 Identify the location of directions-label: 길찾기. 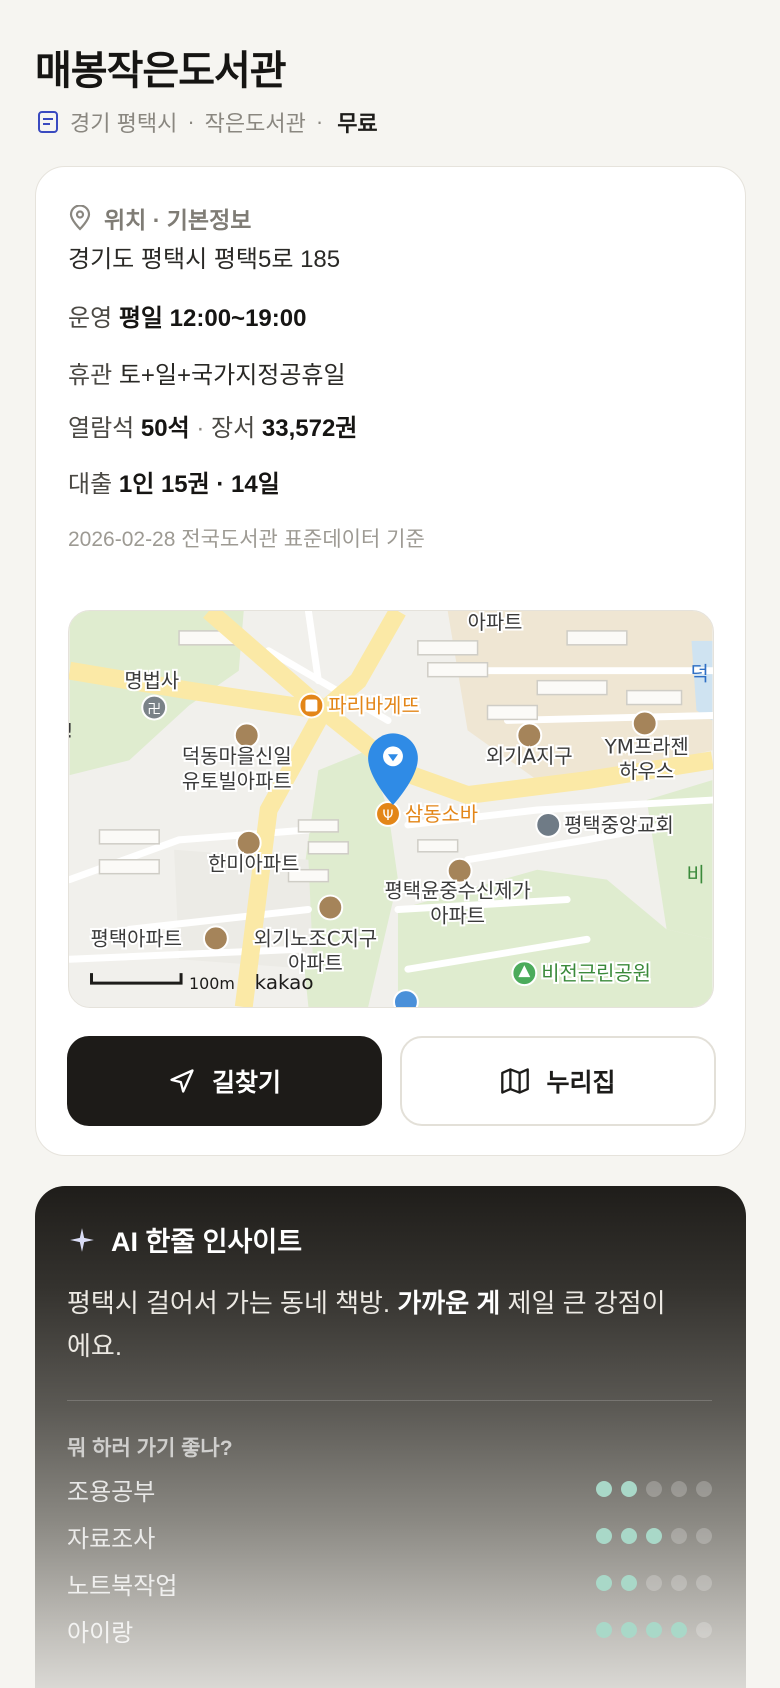
(246, 1083).